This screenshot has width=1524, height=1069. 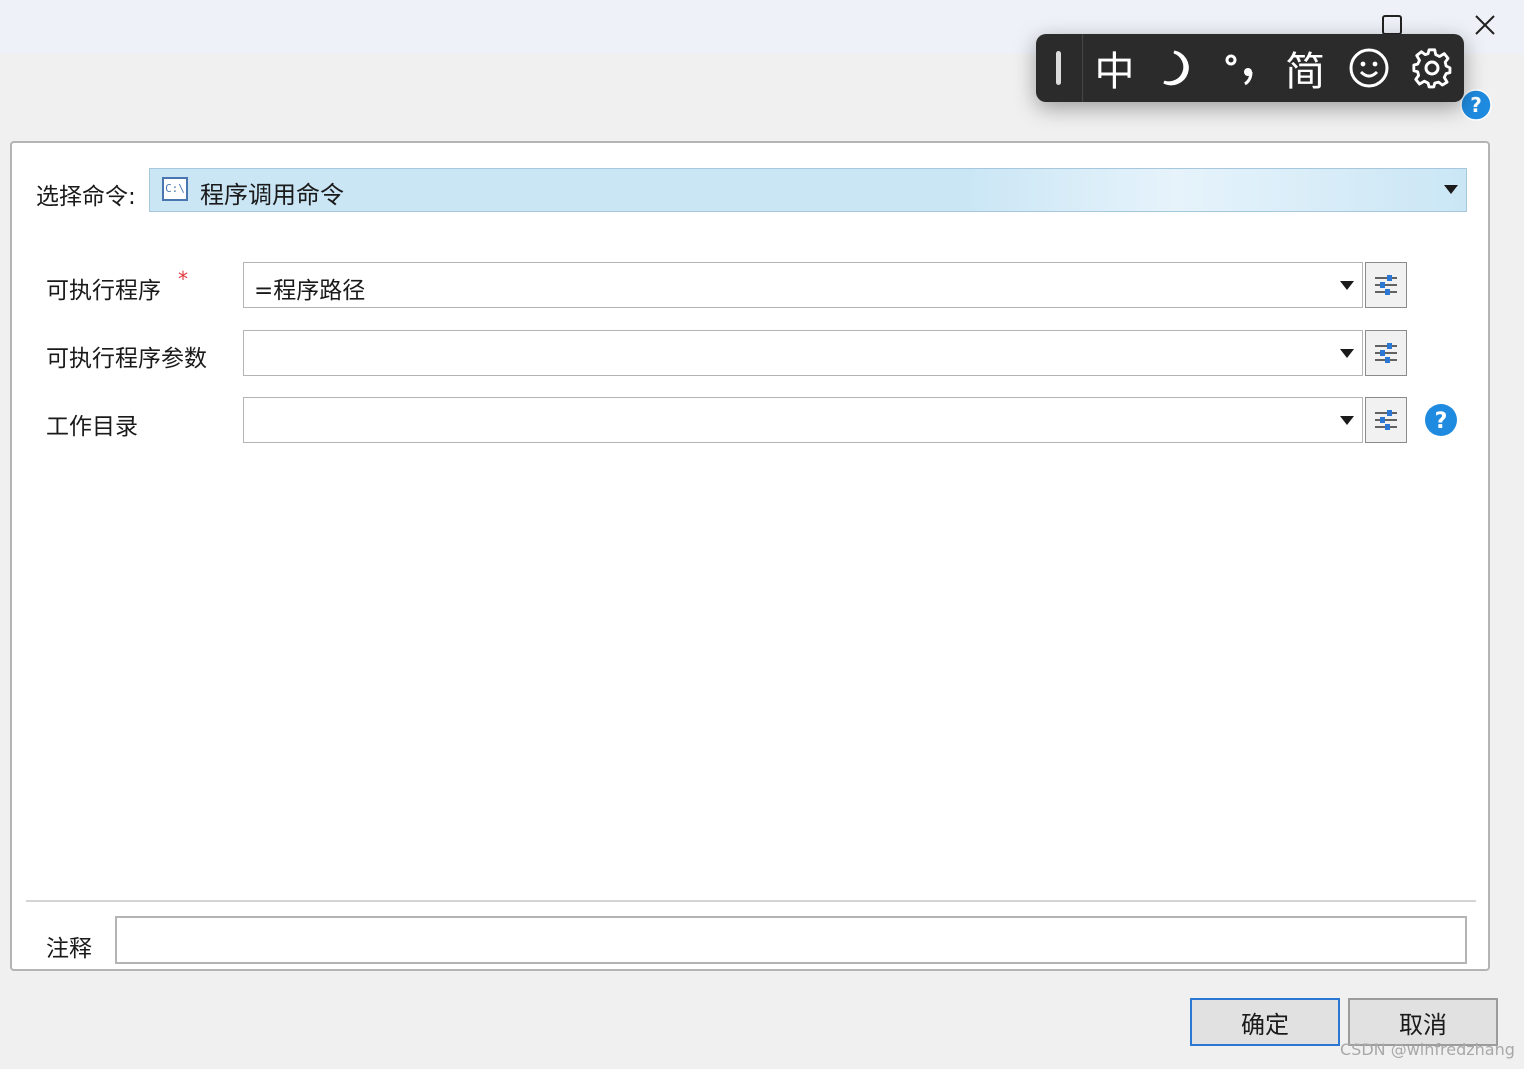 I want to click on punctuation-icon, so click(x=1242, y=68).